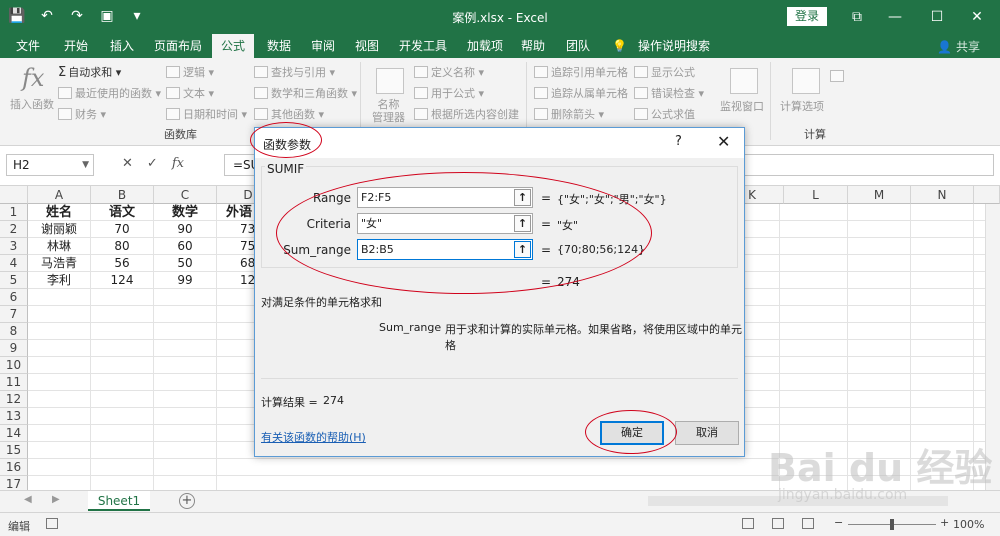  What do you see at coordinates (59, 229) in the screenshot?
I see `table-cell: 谢丽颖` at bounding box center [59, 229].